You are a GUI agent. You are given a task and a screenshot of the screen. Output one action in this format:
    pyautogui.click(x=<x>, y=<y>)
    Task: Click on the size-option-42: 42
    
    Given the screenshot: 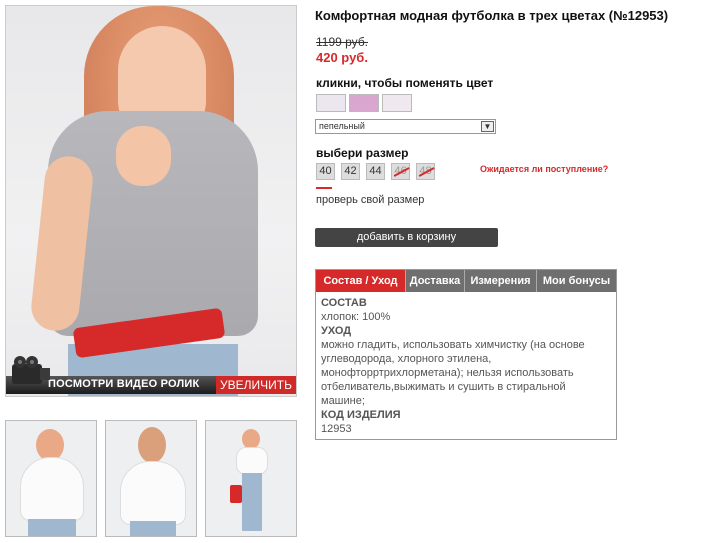 What is the action you would take?
    pyautogui.click(x=350, y=171)
    